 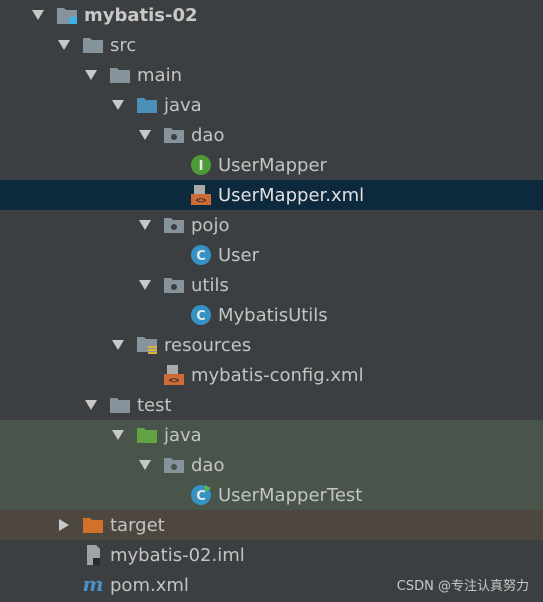 What do you see at coordinates (93, 555) in the screenshot?
I see `iml-file-icon` at bounding box center [93, 555].